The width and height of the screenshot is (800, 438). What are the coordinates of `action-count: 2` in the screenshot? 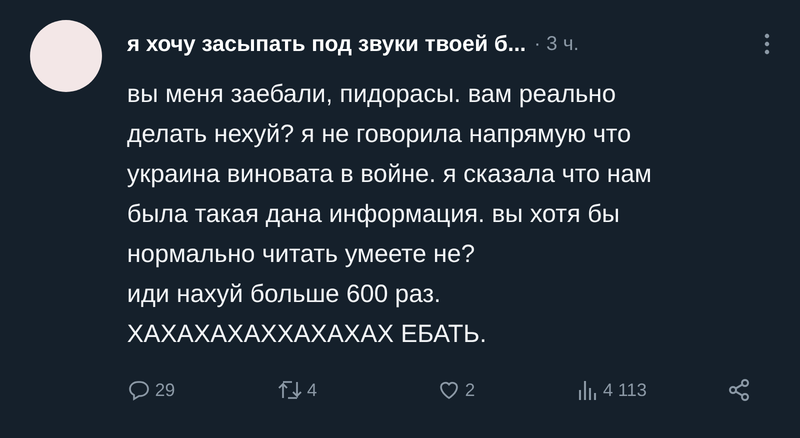 It's located at (470, 390).